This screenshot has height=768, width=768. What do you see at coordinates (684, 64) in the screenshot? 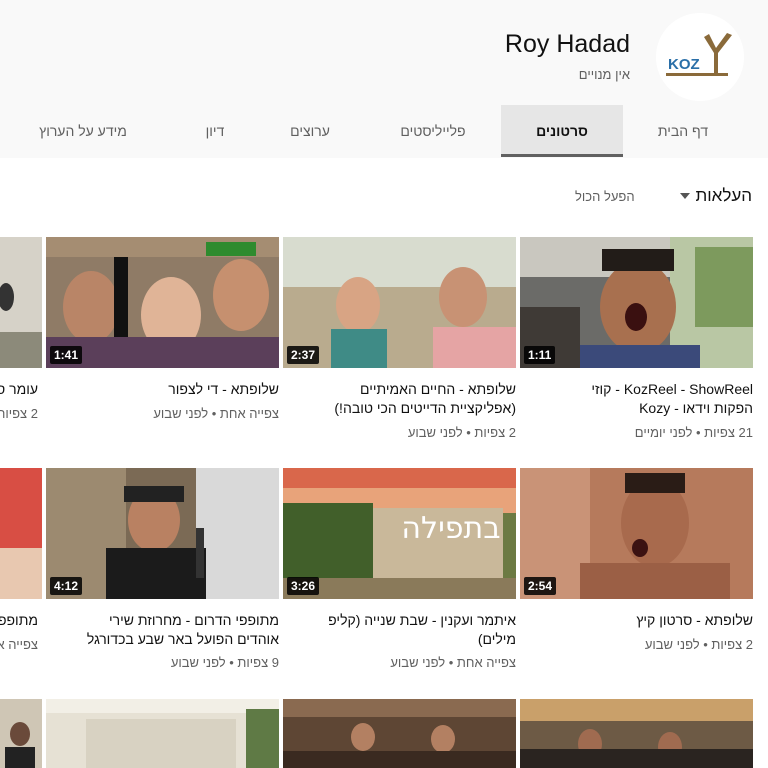
I see `svg-text: KOZ` at bounding box center [684, 64].